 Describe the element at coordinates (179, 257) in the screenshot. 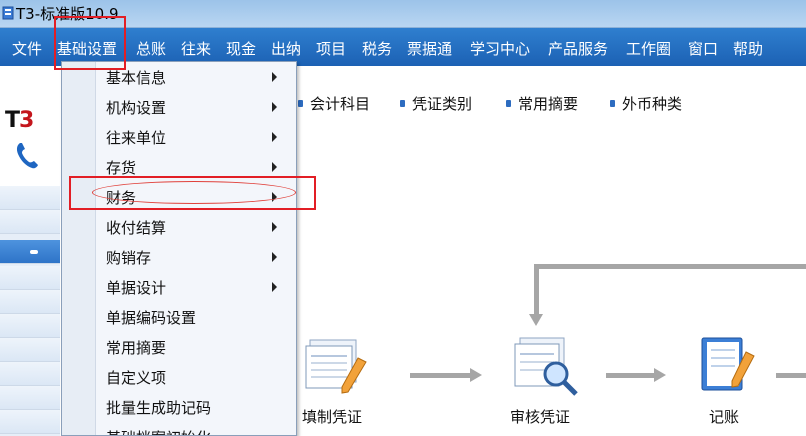

I see `menu-item-purchase-sales-stock: 购销存` at that location.